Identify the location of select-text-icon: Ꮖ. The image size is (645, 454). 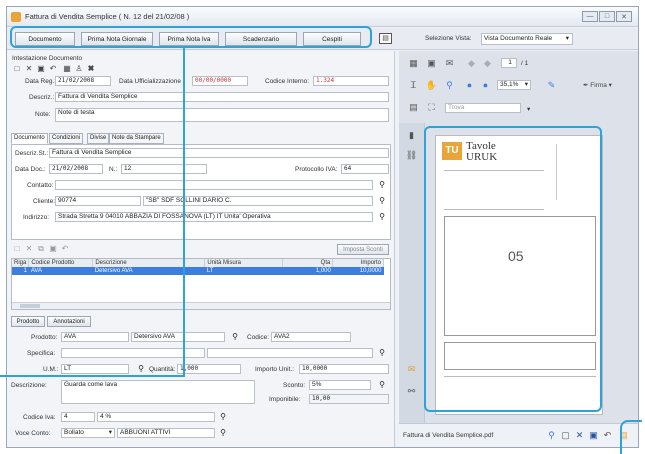
(413, 85).